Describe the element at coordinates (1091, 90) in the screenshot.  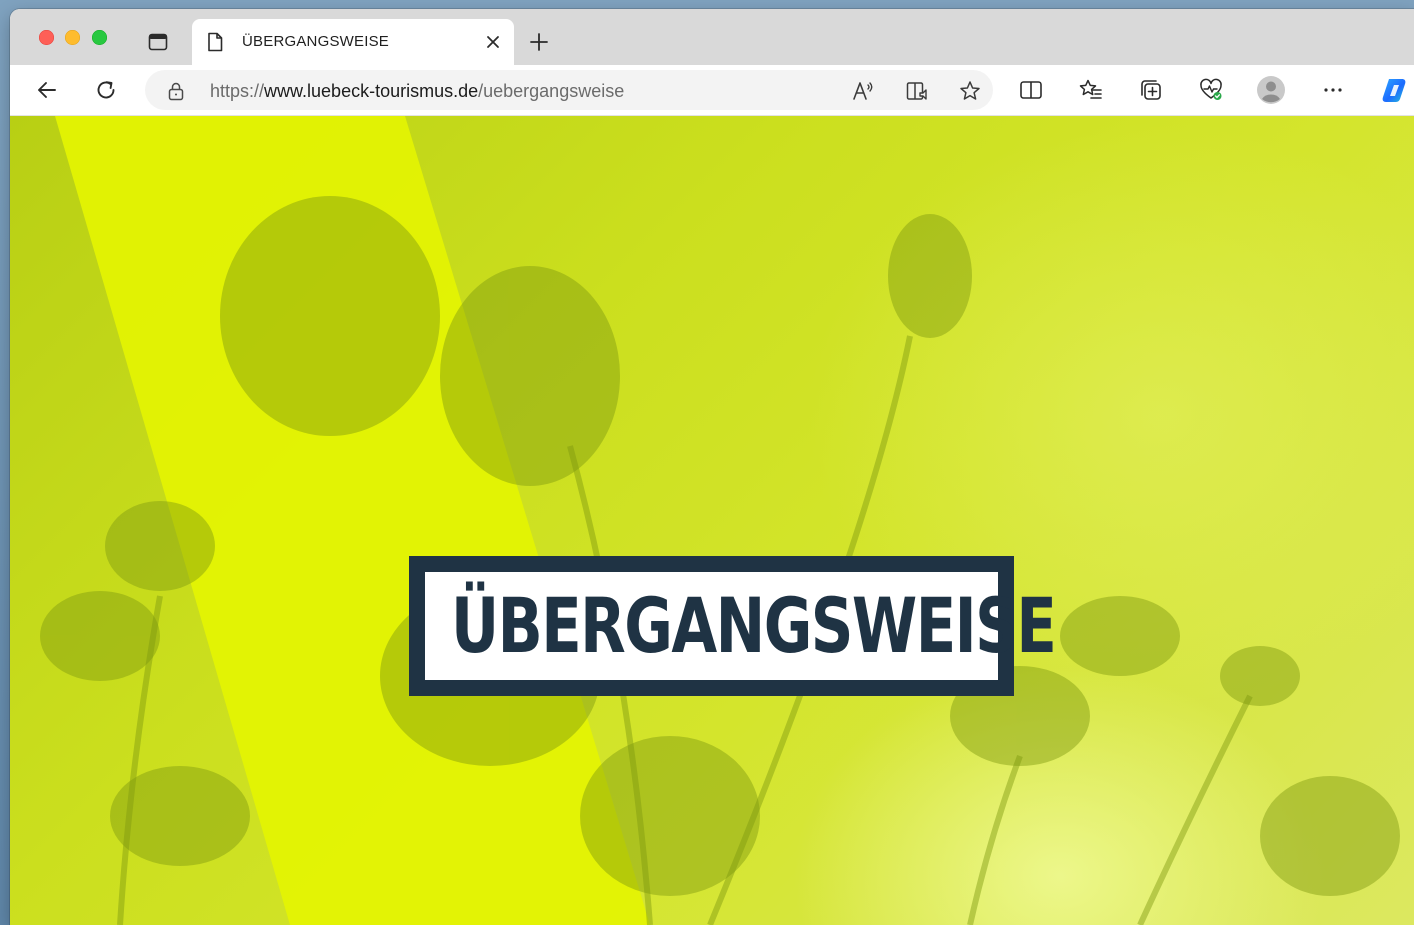
I see `favorites-list-icon` at that location.